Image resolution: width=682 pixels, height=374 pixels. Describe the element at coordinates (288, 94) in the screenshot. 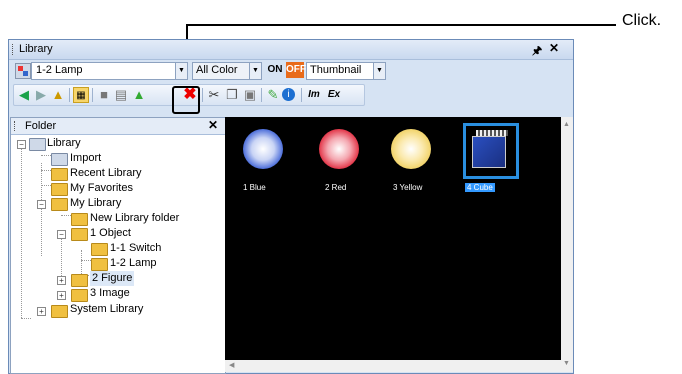

I see `info-icon: i` at that location.